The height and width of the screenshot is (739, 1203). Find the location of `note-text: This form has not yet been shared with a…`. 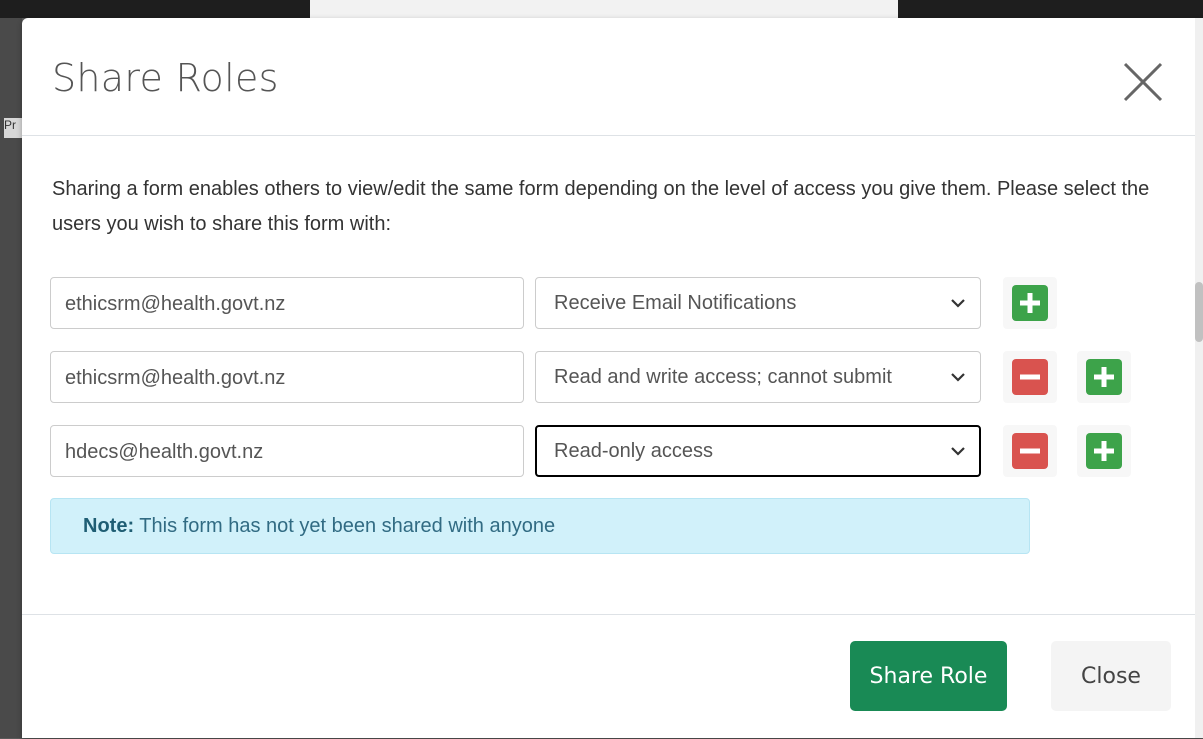

note-text: This form has not yet been shared with a… is located at coordinates (345, 526).